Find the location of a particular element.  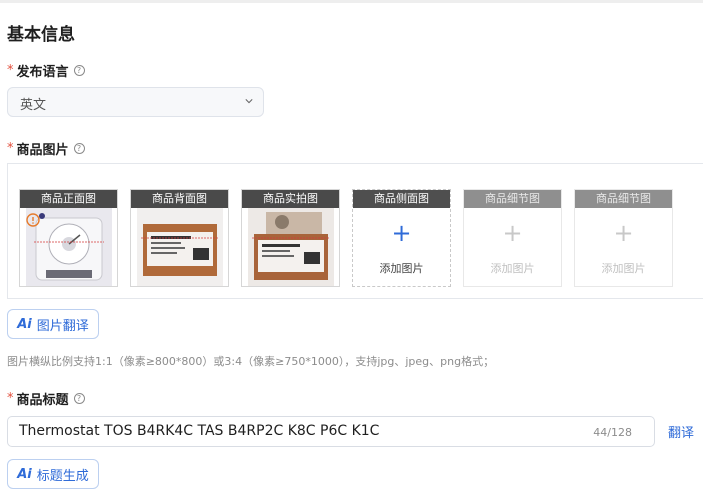

section-title: 基本信息 is located at coordinates (41, 35).